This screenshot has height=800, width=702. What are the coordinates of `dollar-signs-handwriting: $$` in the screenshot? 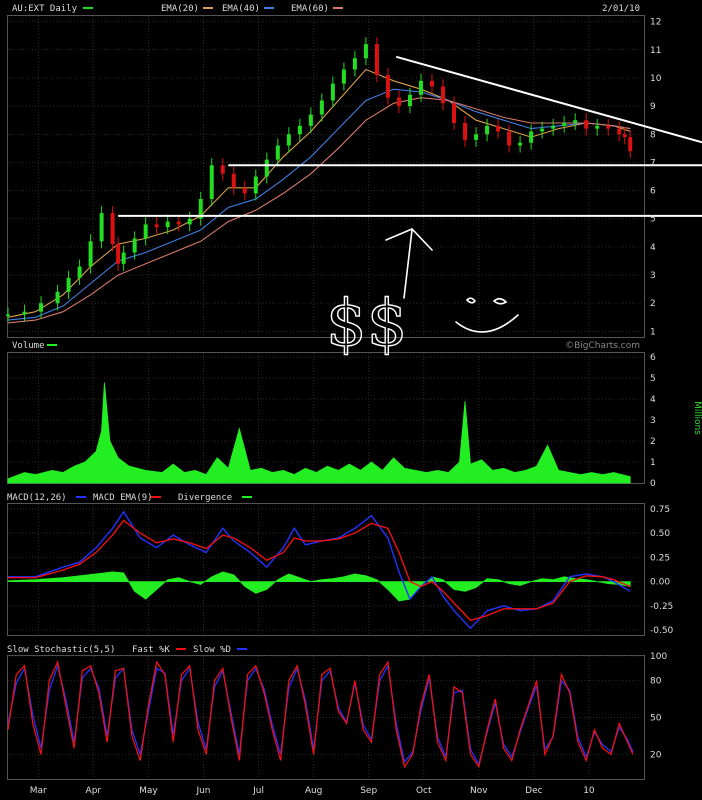 It's located at (366, 324).